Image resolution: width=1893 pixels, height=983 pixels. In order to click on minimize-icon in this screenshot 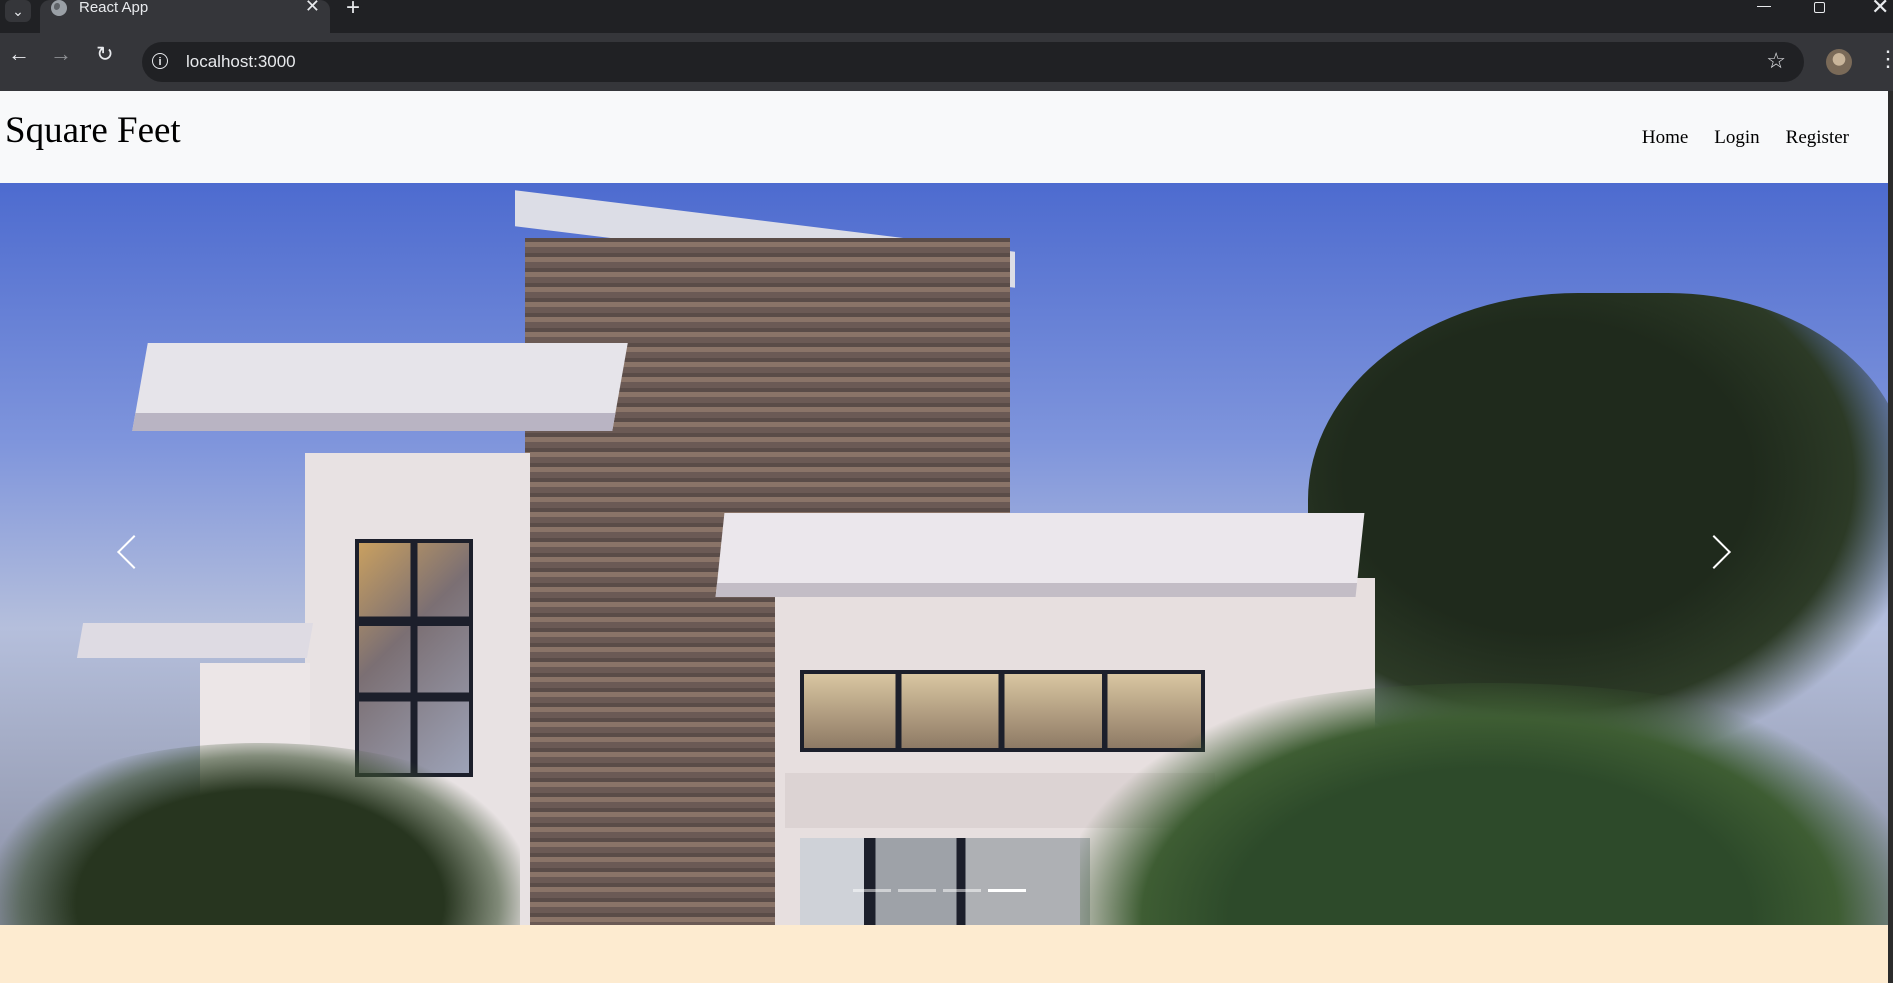, I will do `click(1764, 6)`.